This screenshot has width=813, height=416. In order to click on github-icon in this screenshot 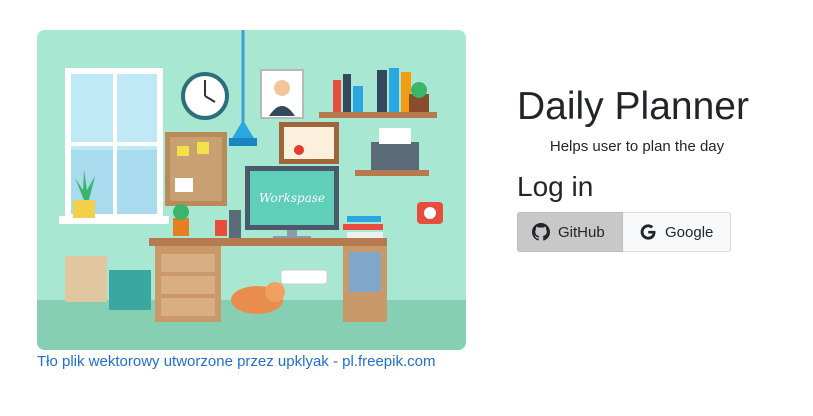, I will do `click(541, 232)`.